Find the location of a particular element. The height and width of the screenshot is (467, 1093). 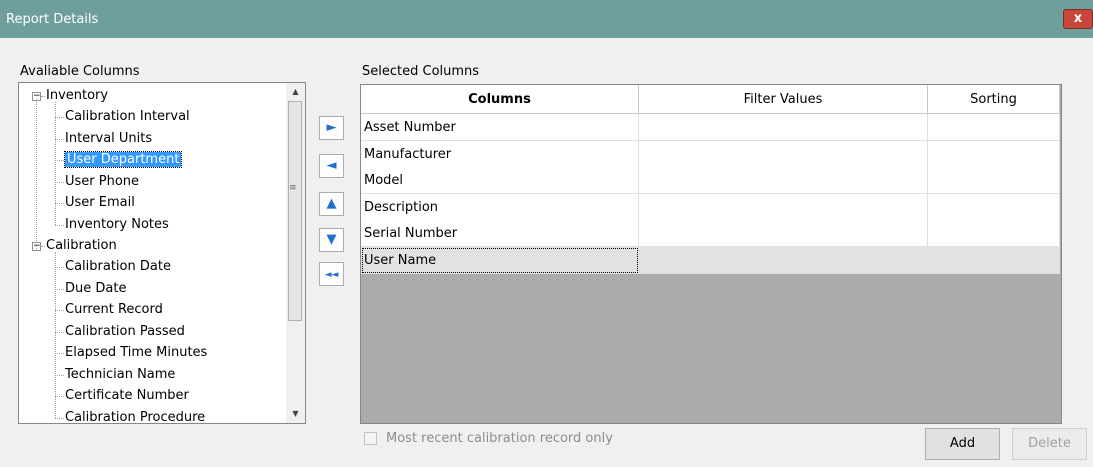

move-left-icon: ◄ is located at coordinates (331, 165).